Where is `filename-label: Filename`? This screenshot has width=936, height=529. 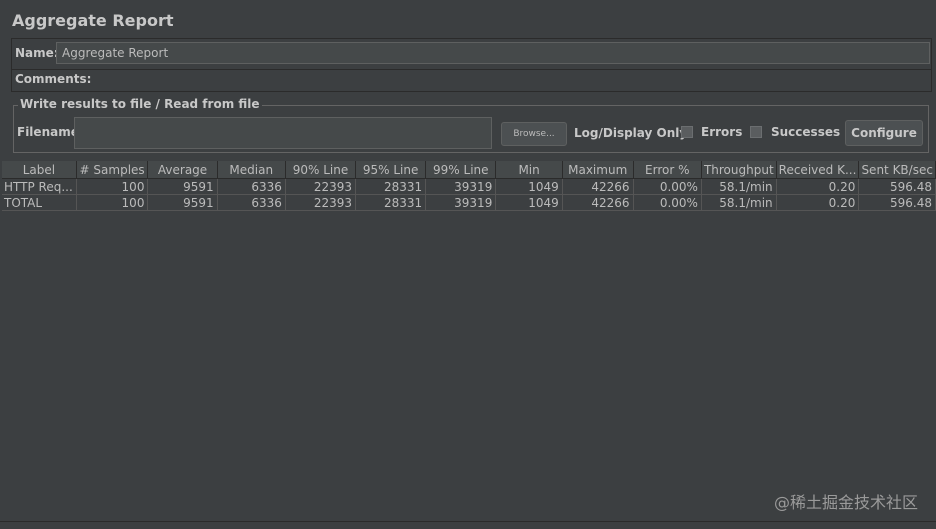 filename-label: Filename is located at coordinates (48, 132).